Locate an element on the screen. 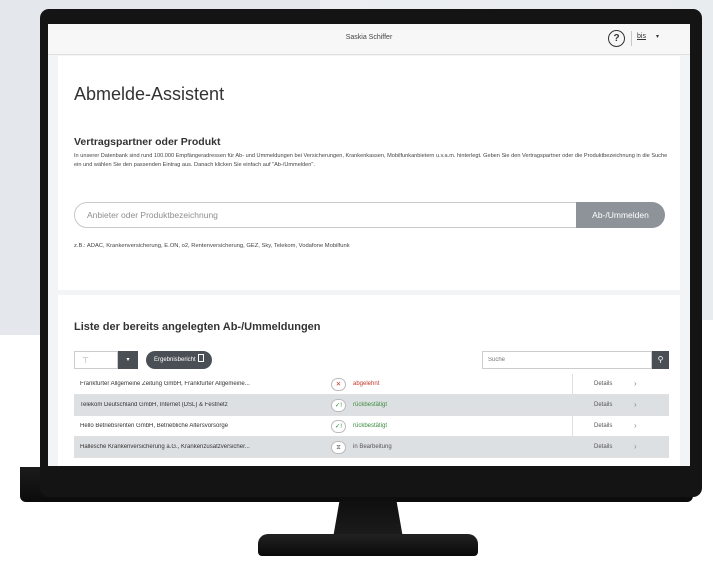  filter-select: ⊤ is located at coordinates (96, 360).